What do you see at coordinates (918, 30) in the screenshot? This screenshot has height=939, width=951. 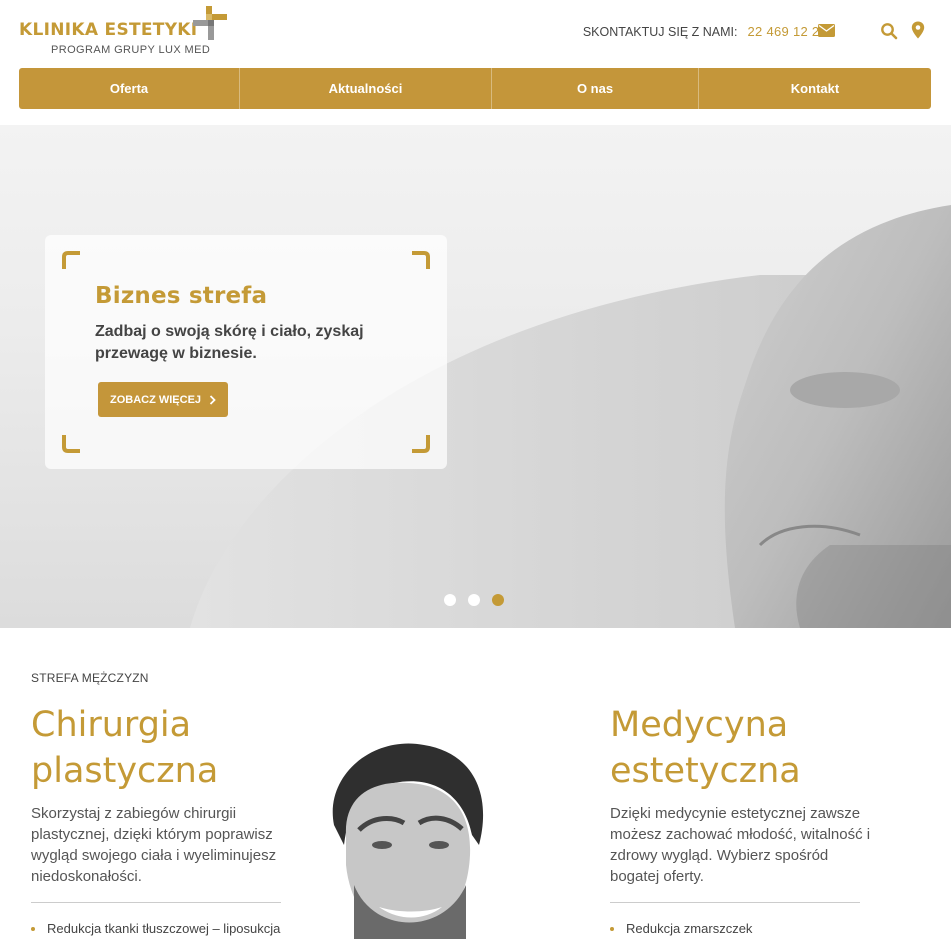 I see `map-pin-icon` at bounding box center [918, 30].